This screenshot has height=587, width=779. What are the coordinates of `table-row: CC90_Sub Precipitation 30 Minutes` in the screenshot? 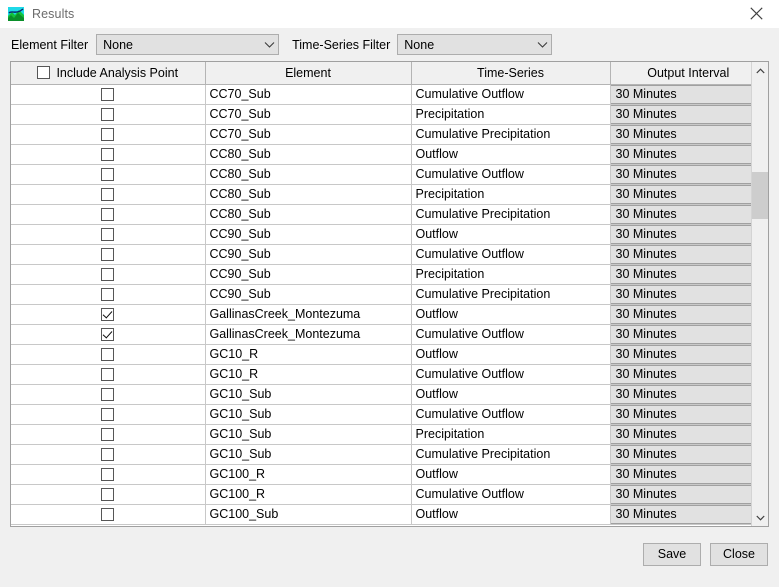 It's located at (381, 274).